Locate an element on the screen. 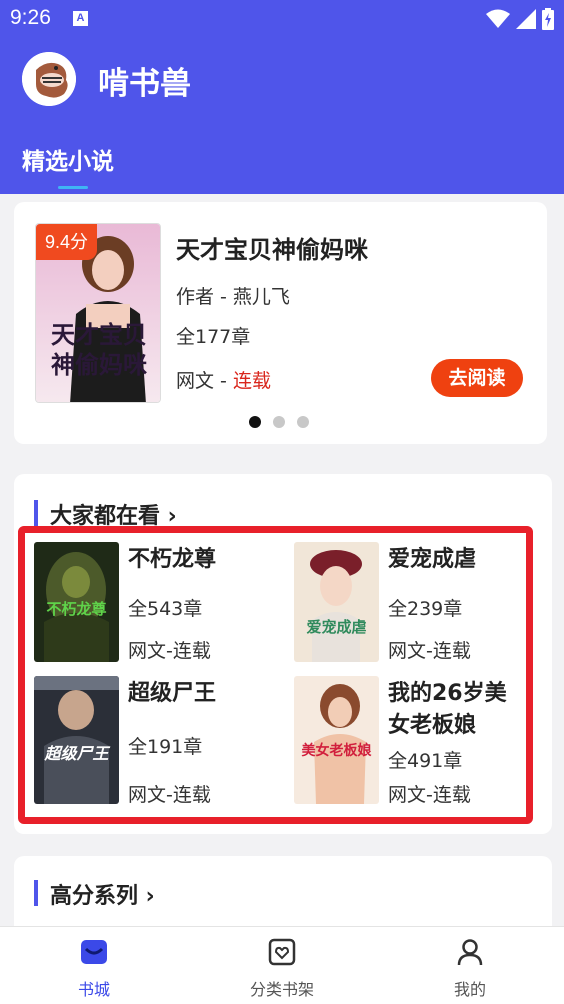 This screenshot has height=1004, width=564. notification-icon: A is located at coordinates (80, 18).